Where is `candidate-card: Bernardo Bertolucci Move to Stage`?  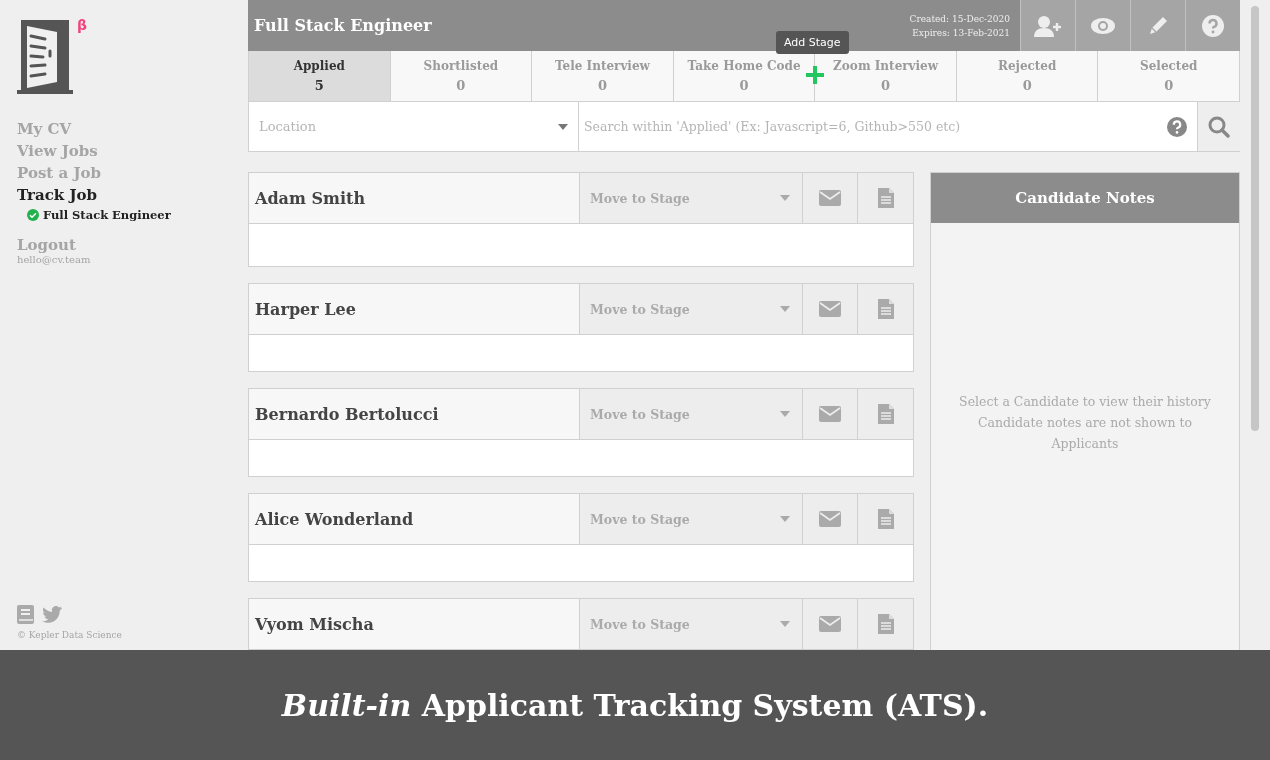 candidate-card: Bernardo Bertolucci Move to Stage is located at coordinates (581, 432).